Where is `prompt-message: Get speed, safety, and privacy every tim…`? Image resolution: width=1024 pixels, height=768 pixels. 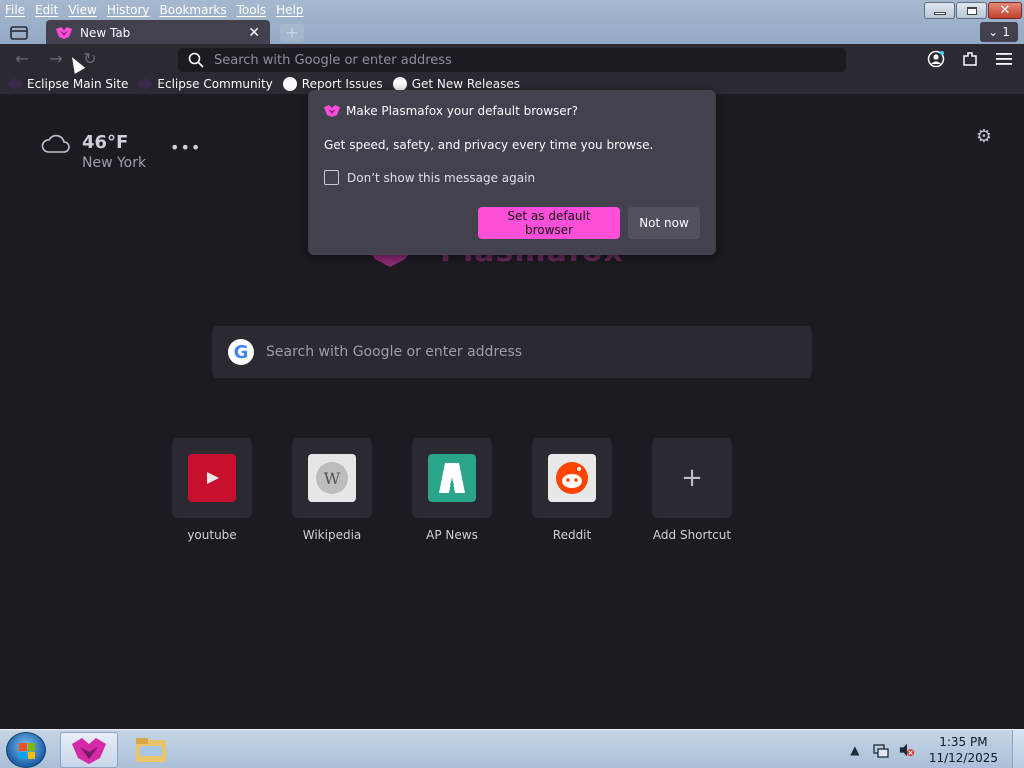 prompt-message: Get speed, safety, and privacy every tim… is located at coordinates (489, 145).